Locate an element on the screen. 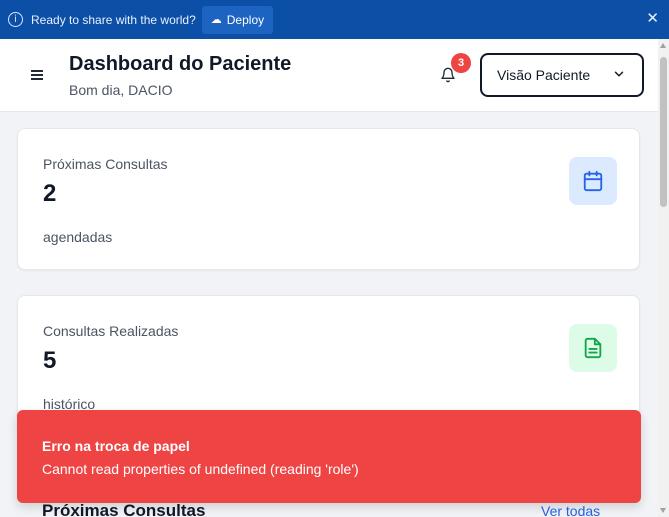  toast-title: Erro na troca de papel is located at coordinates (116, 446).